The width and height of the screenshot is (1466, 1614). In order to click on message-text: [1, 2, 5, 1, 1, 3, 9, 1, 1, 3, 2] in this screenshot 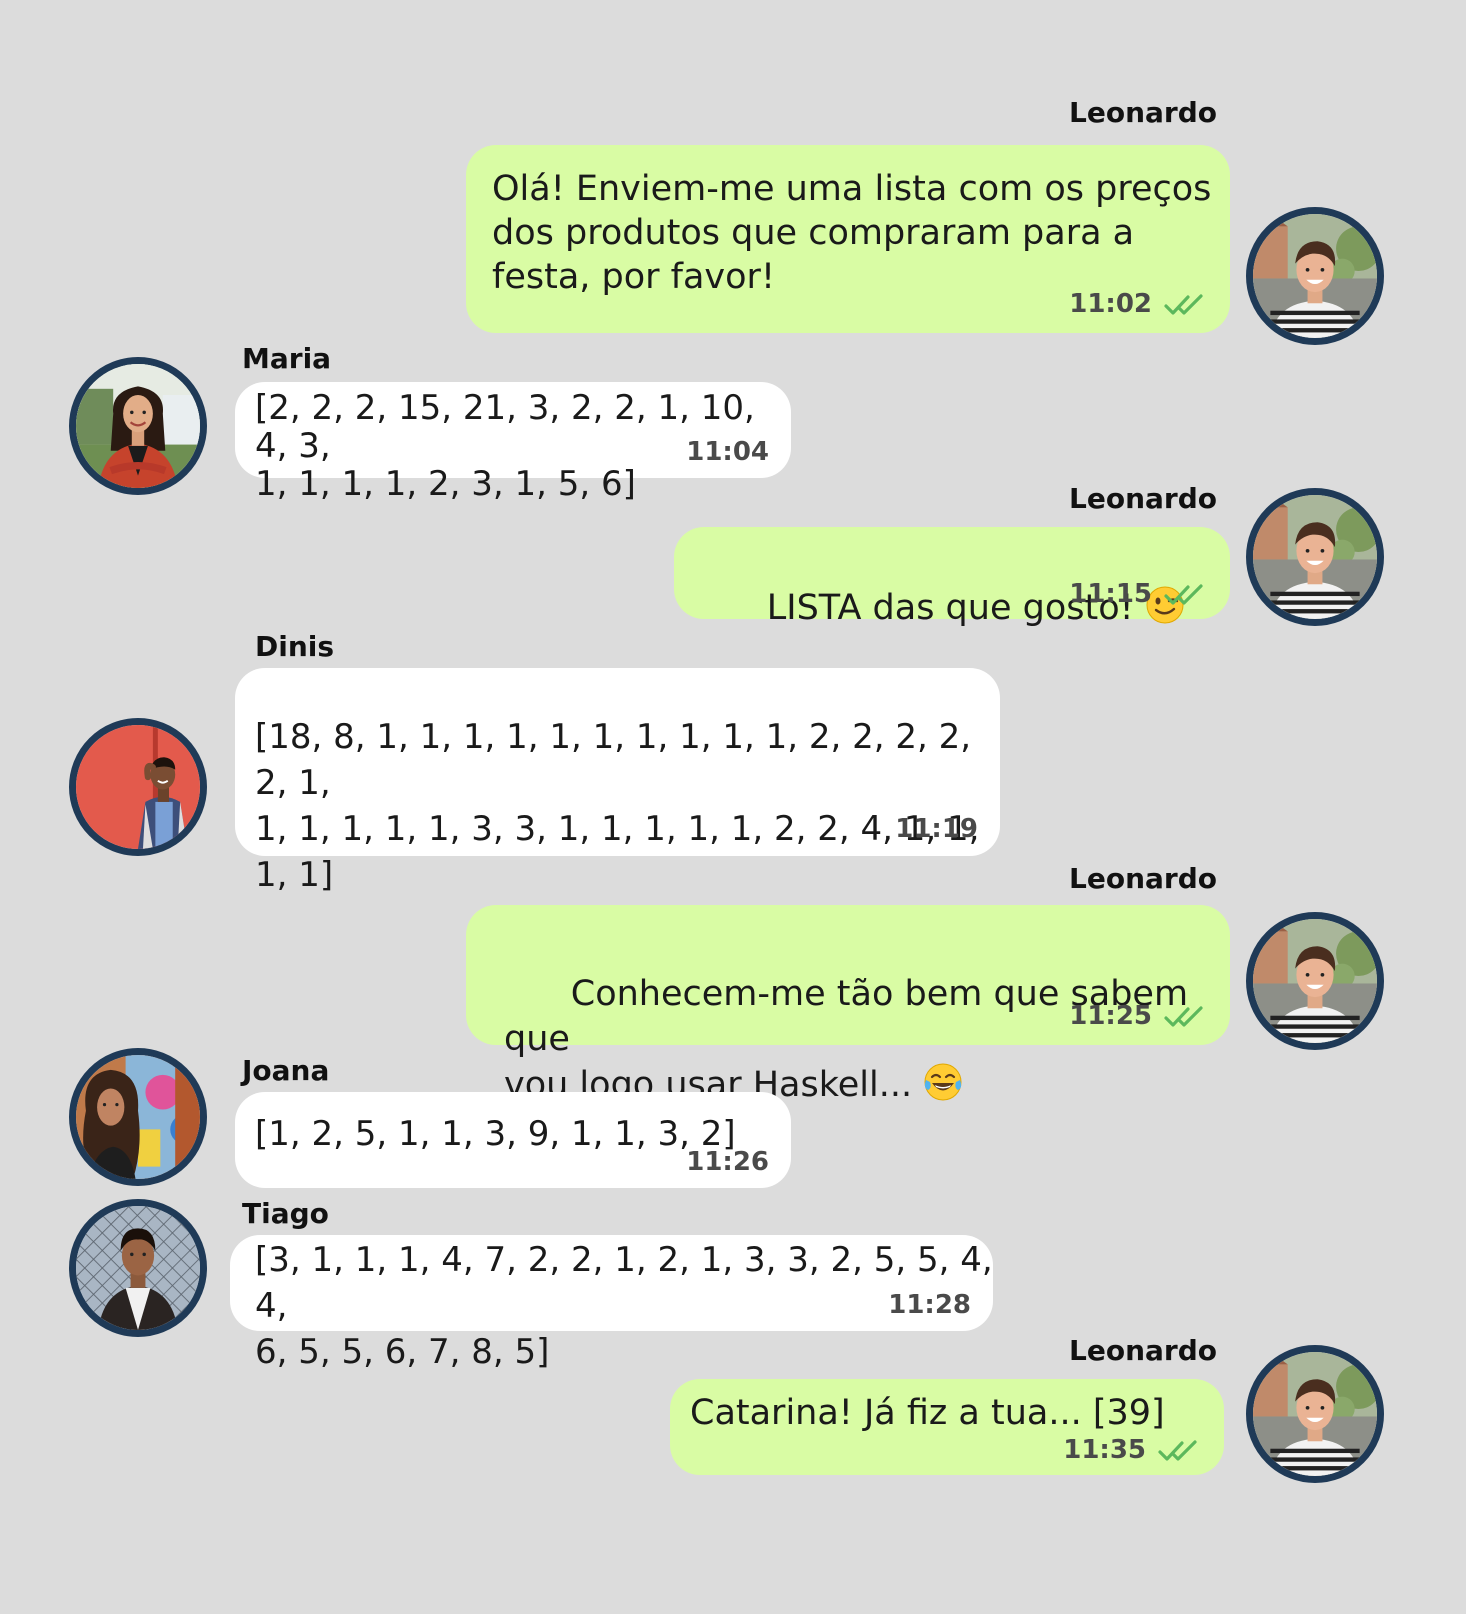, I will do `click(495, 1134)`.